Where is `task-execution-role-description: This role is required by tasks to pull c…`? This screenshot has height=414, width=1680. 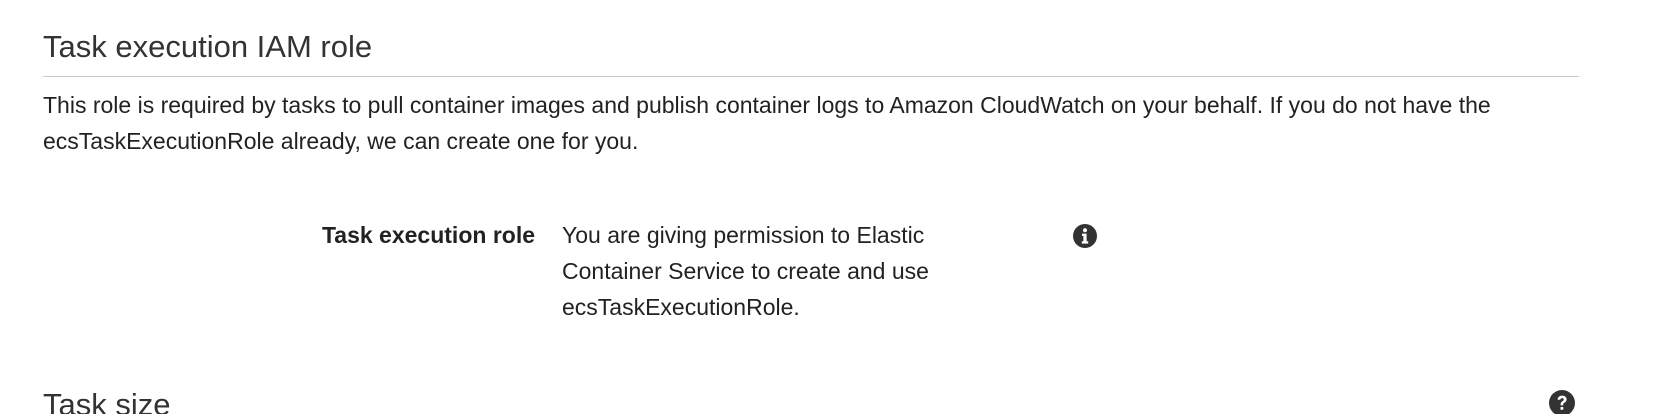 task-execution-role-description: This role is required by tasks to pull c… is located at coordinates (767, 123).